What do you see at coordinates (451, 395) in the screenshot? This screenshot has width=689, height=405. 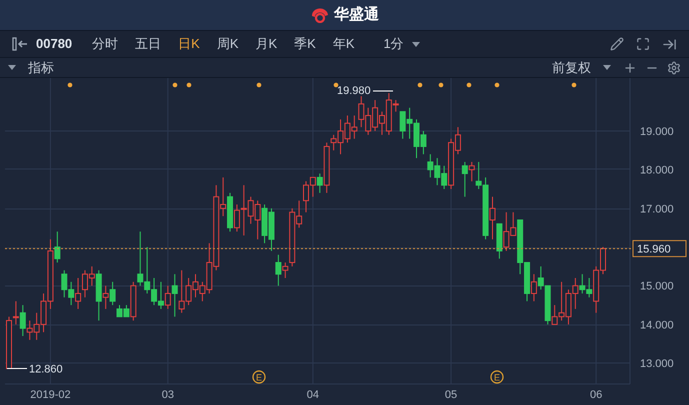 I see `date-tick: 05` at bounding box center [451, 395].